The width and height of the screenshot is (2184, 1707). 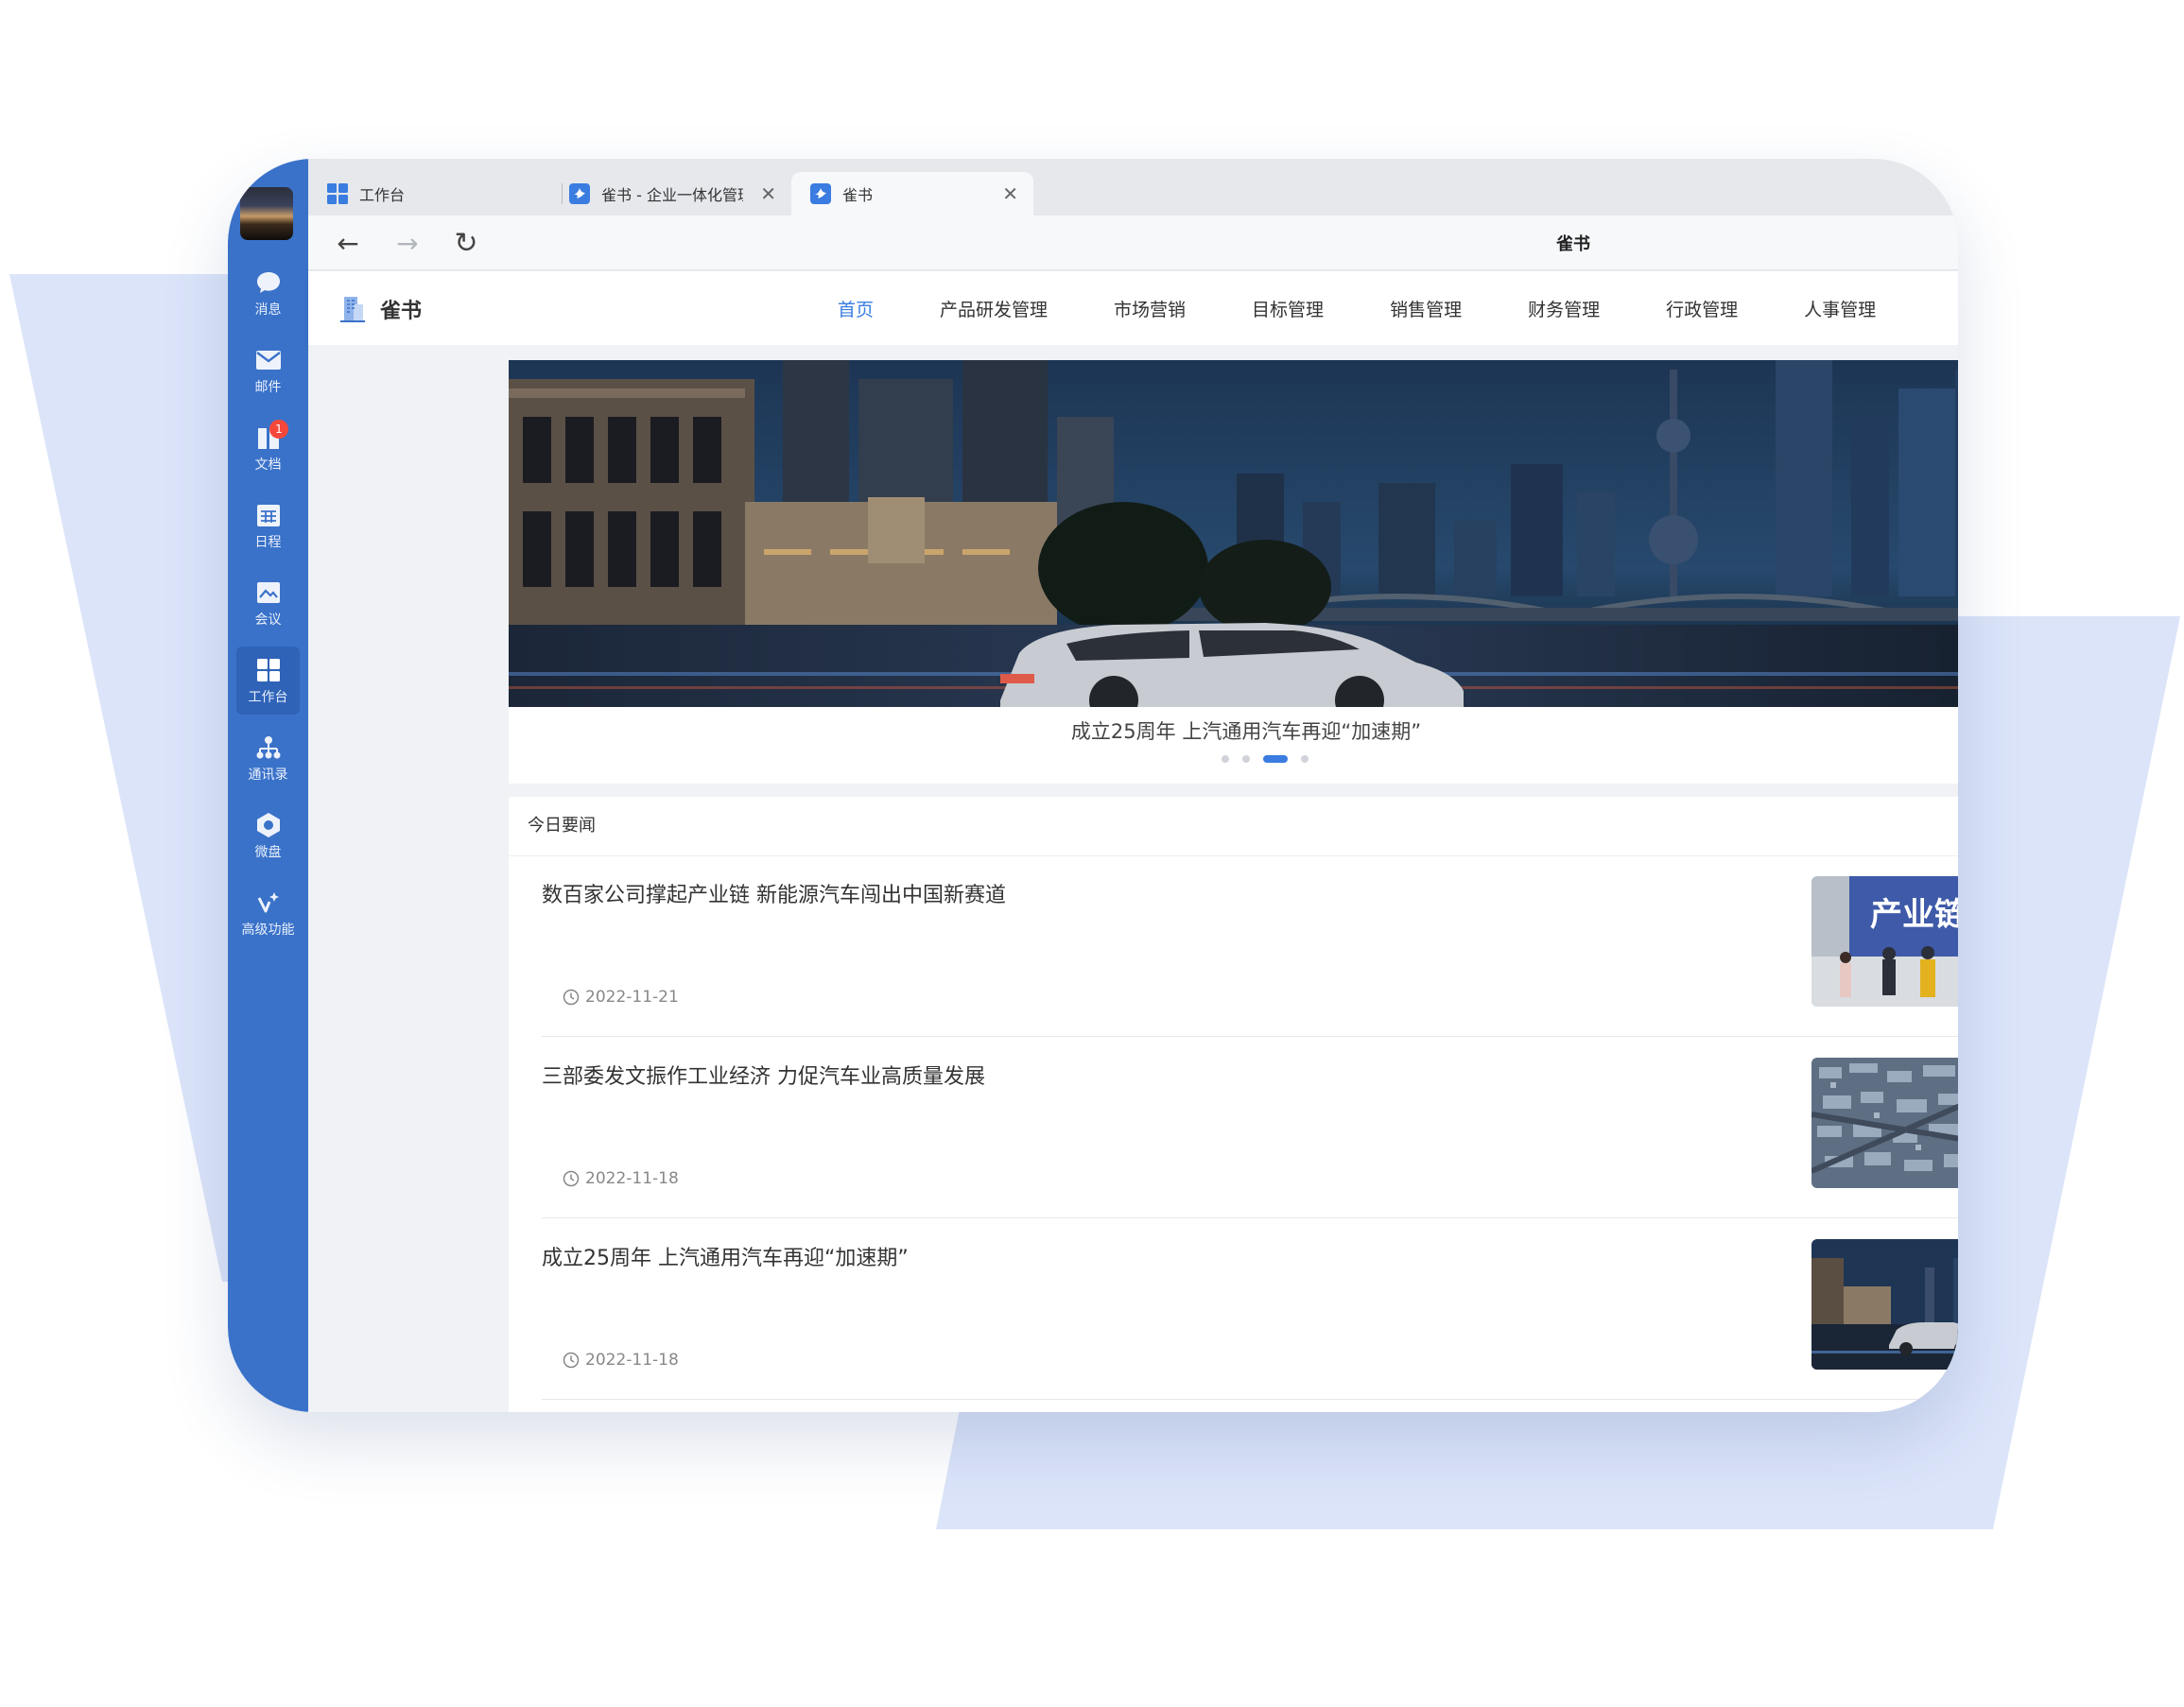 I want to click on menu-item-marketing: 市场营销, so click(x=1150, y=308).